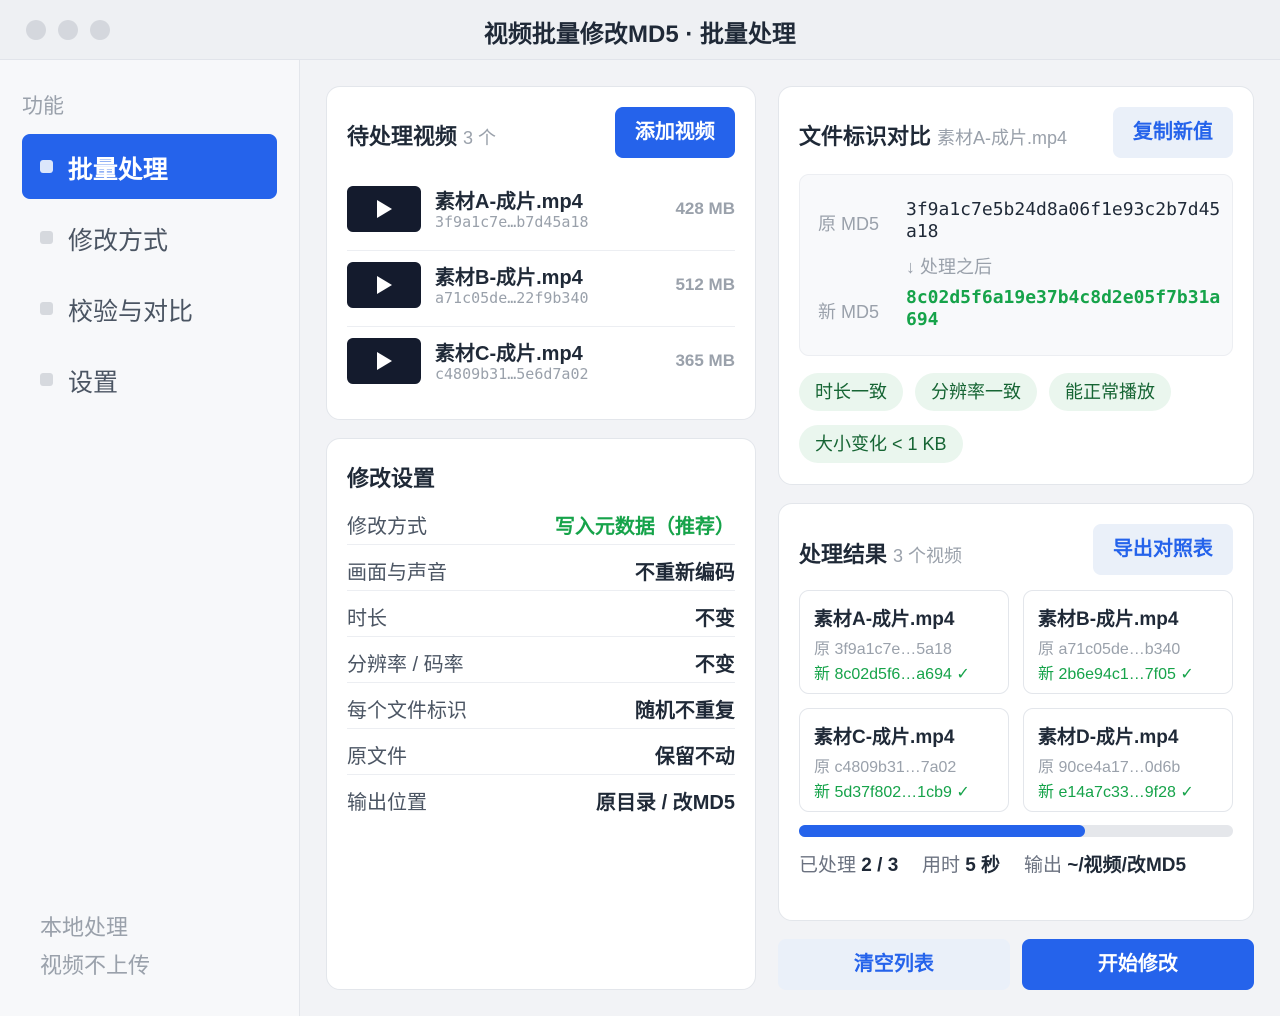 This screenshot has width=1280, height=1016. Describe the element at coordinates (1108, 619) in the screenshot. I see `result-name: 素材B-成片.mp4` at that location.